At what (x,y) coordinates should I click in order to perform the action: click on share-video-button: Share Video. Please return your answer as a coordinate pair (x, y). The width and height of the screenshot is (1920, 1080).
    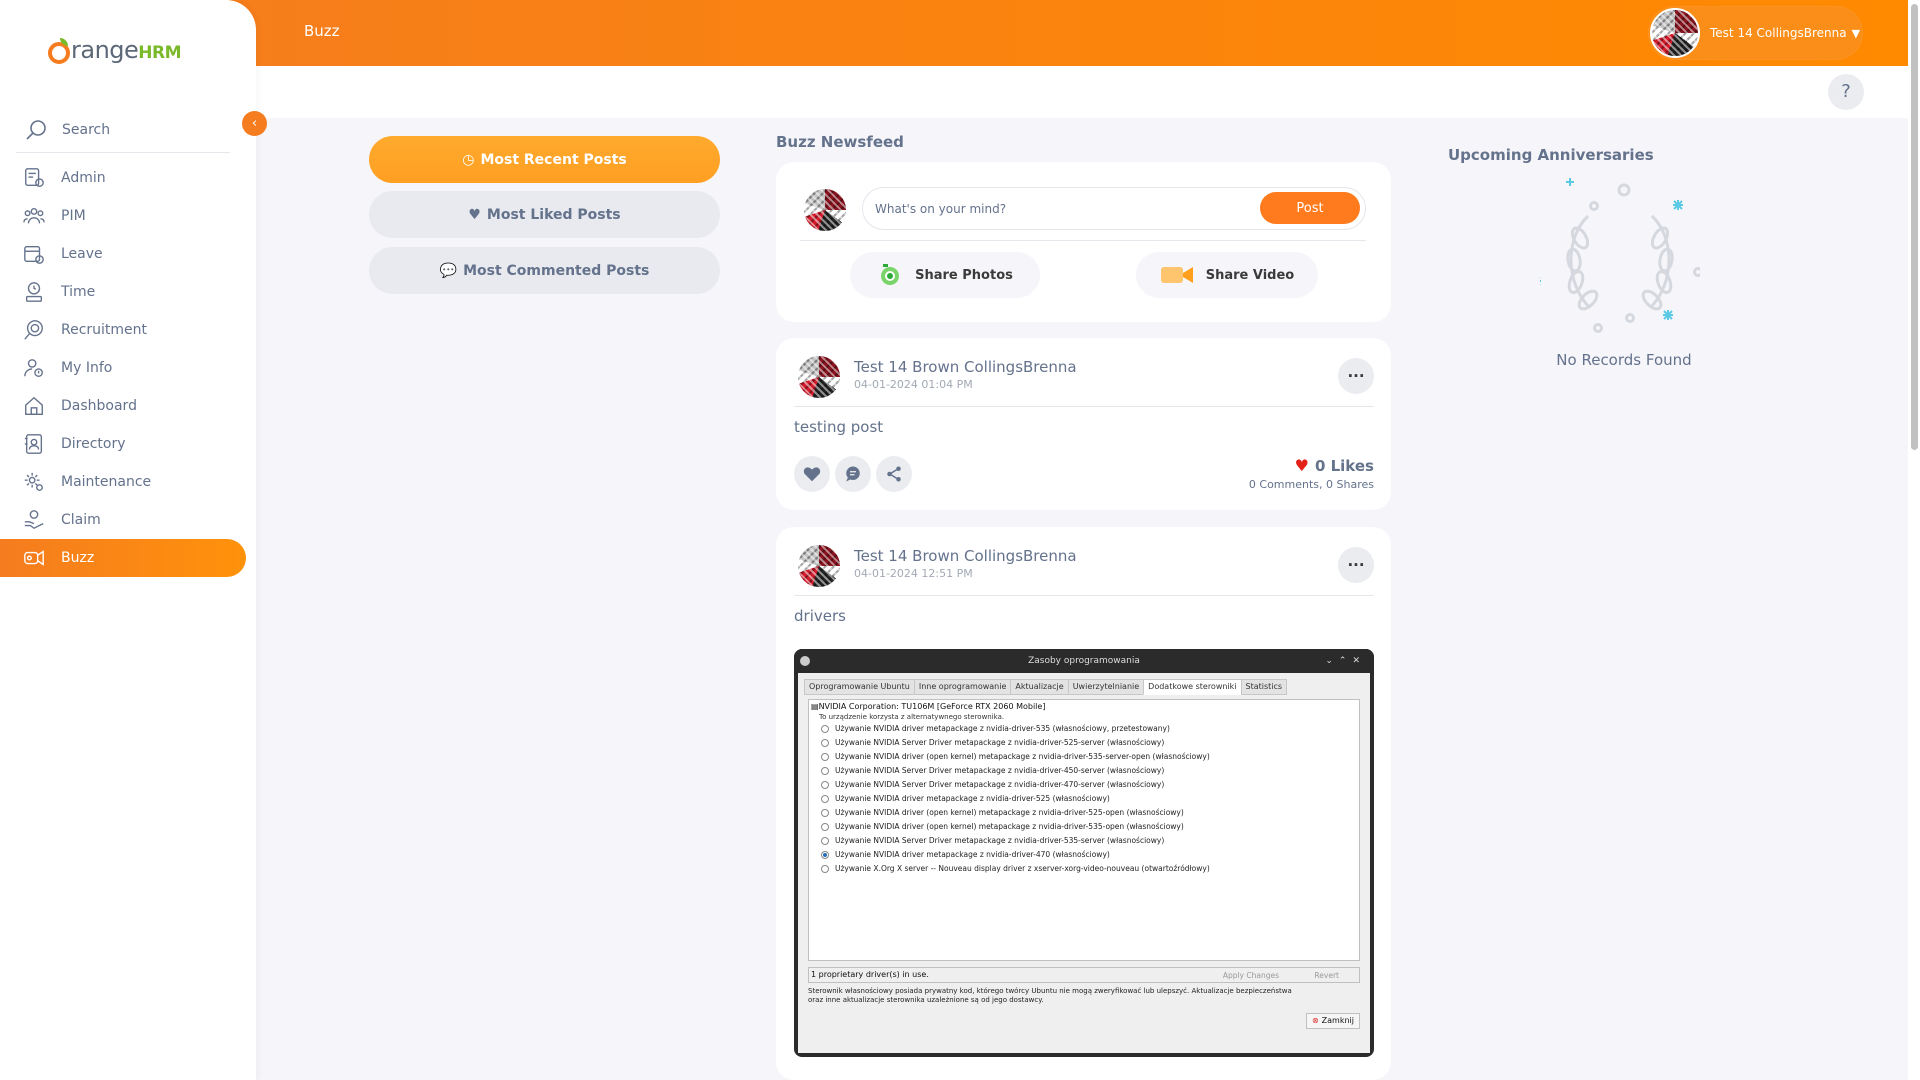
    Looking at the image, I should click on (1227, 275).